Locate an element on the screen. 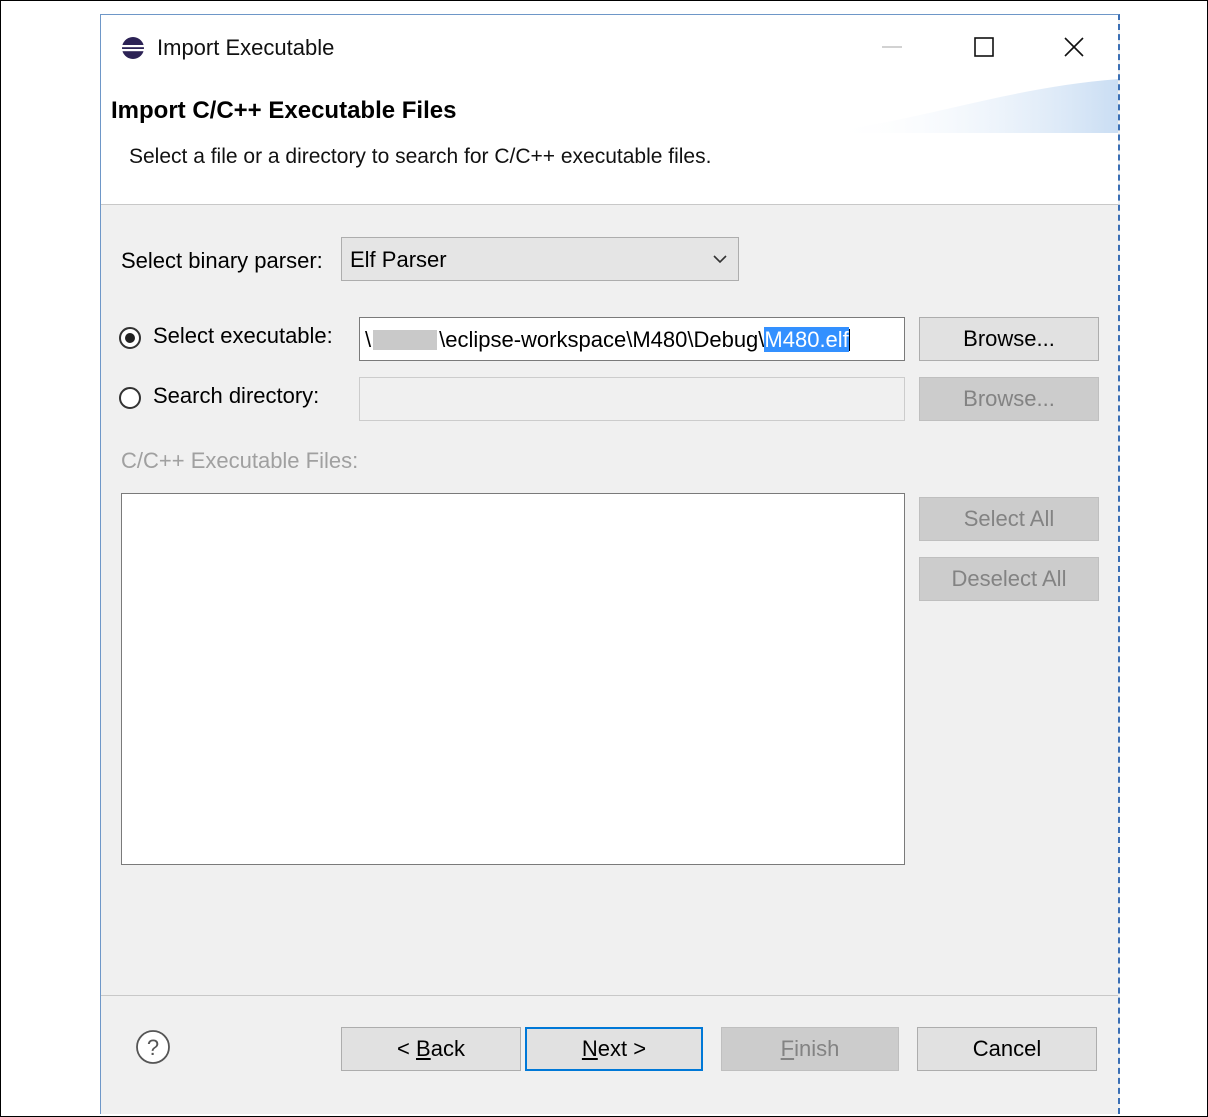 This screenshot has height=1117, width=1208. title-bar: Import Executable is located at coordinates (609, 46).